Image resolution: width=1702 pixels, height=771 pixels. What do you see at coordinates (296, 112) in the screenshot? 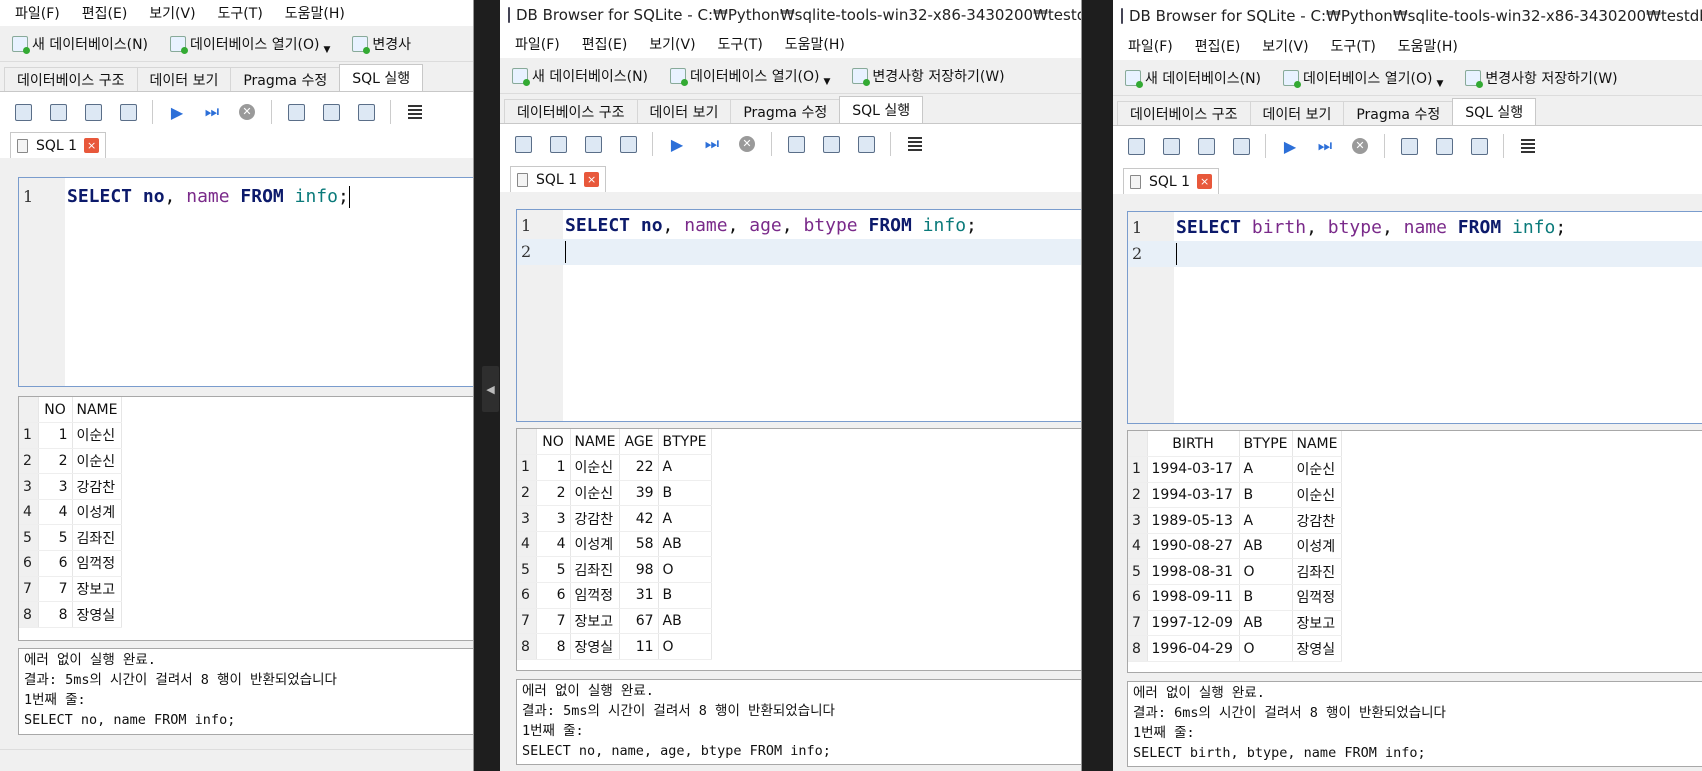
I see `save-results-button` at bounding box center [296, 112].